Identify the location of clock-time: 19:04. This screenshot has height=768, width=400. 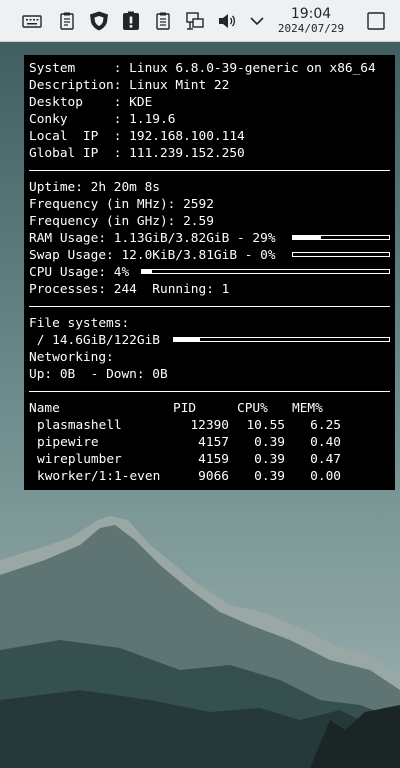
(311, 14).